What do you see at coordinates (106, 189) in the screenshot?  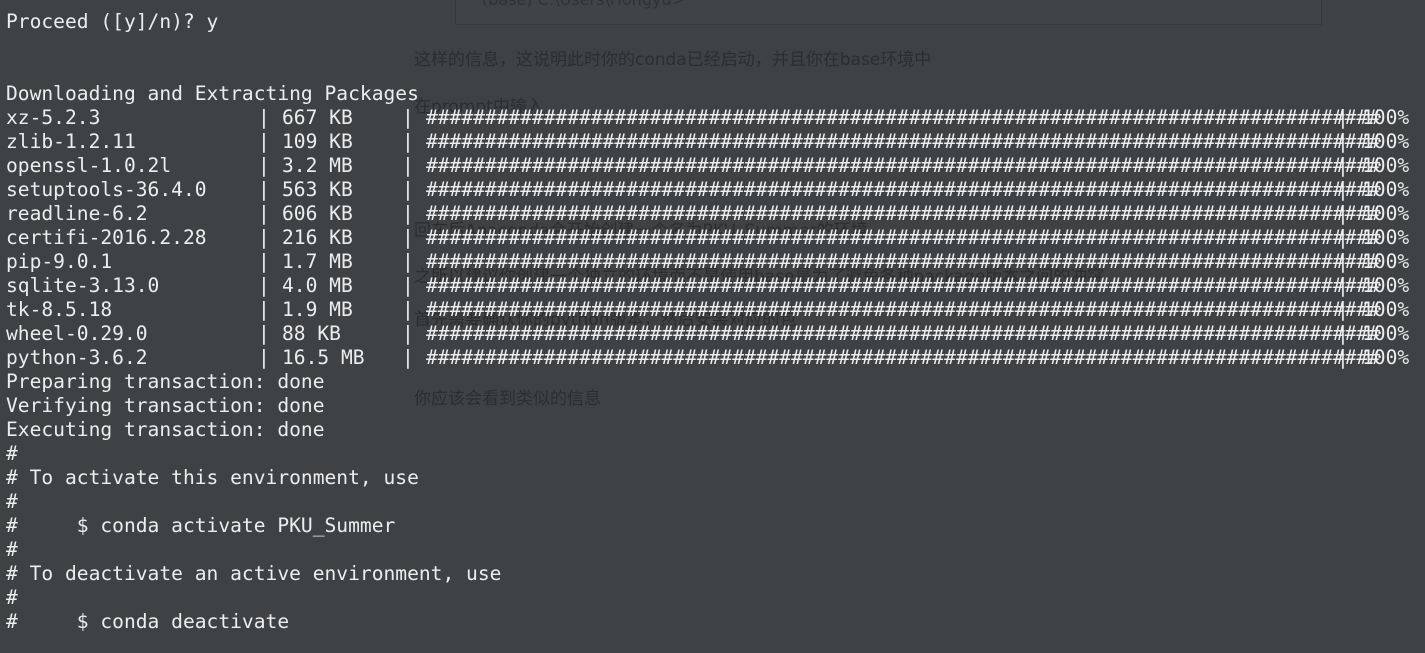 I see `package-name: setuptools-36.4.0` at bounding box center [106, 189].